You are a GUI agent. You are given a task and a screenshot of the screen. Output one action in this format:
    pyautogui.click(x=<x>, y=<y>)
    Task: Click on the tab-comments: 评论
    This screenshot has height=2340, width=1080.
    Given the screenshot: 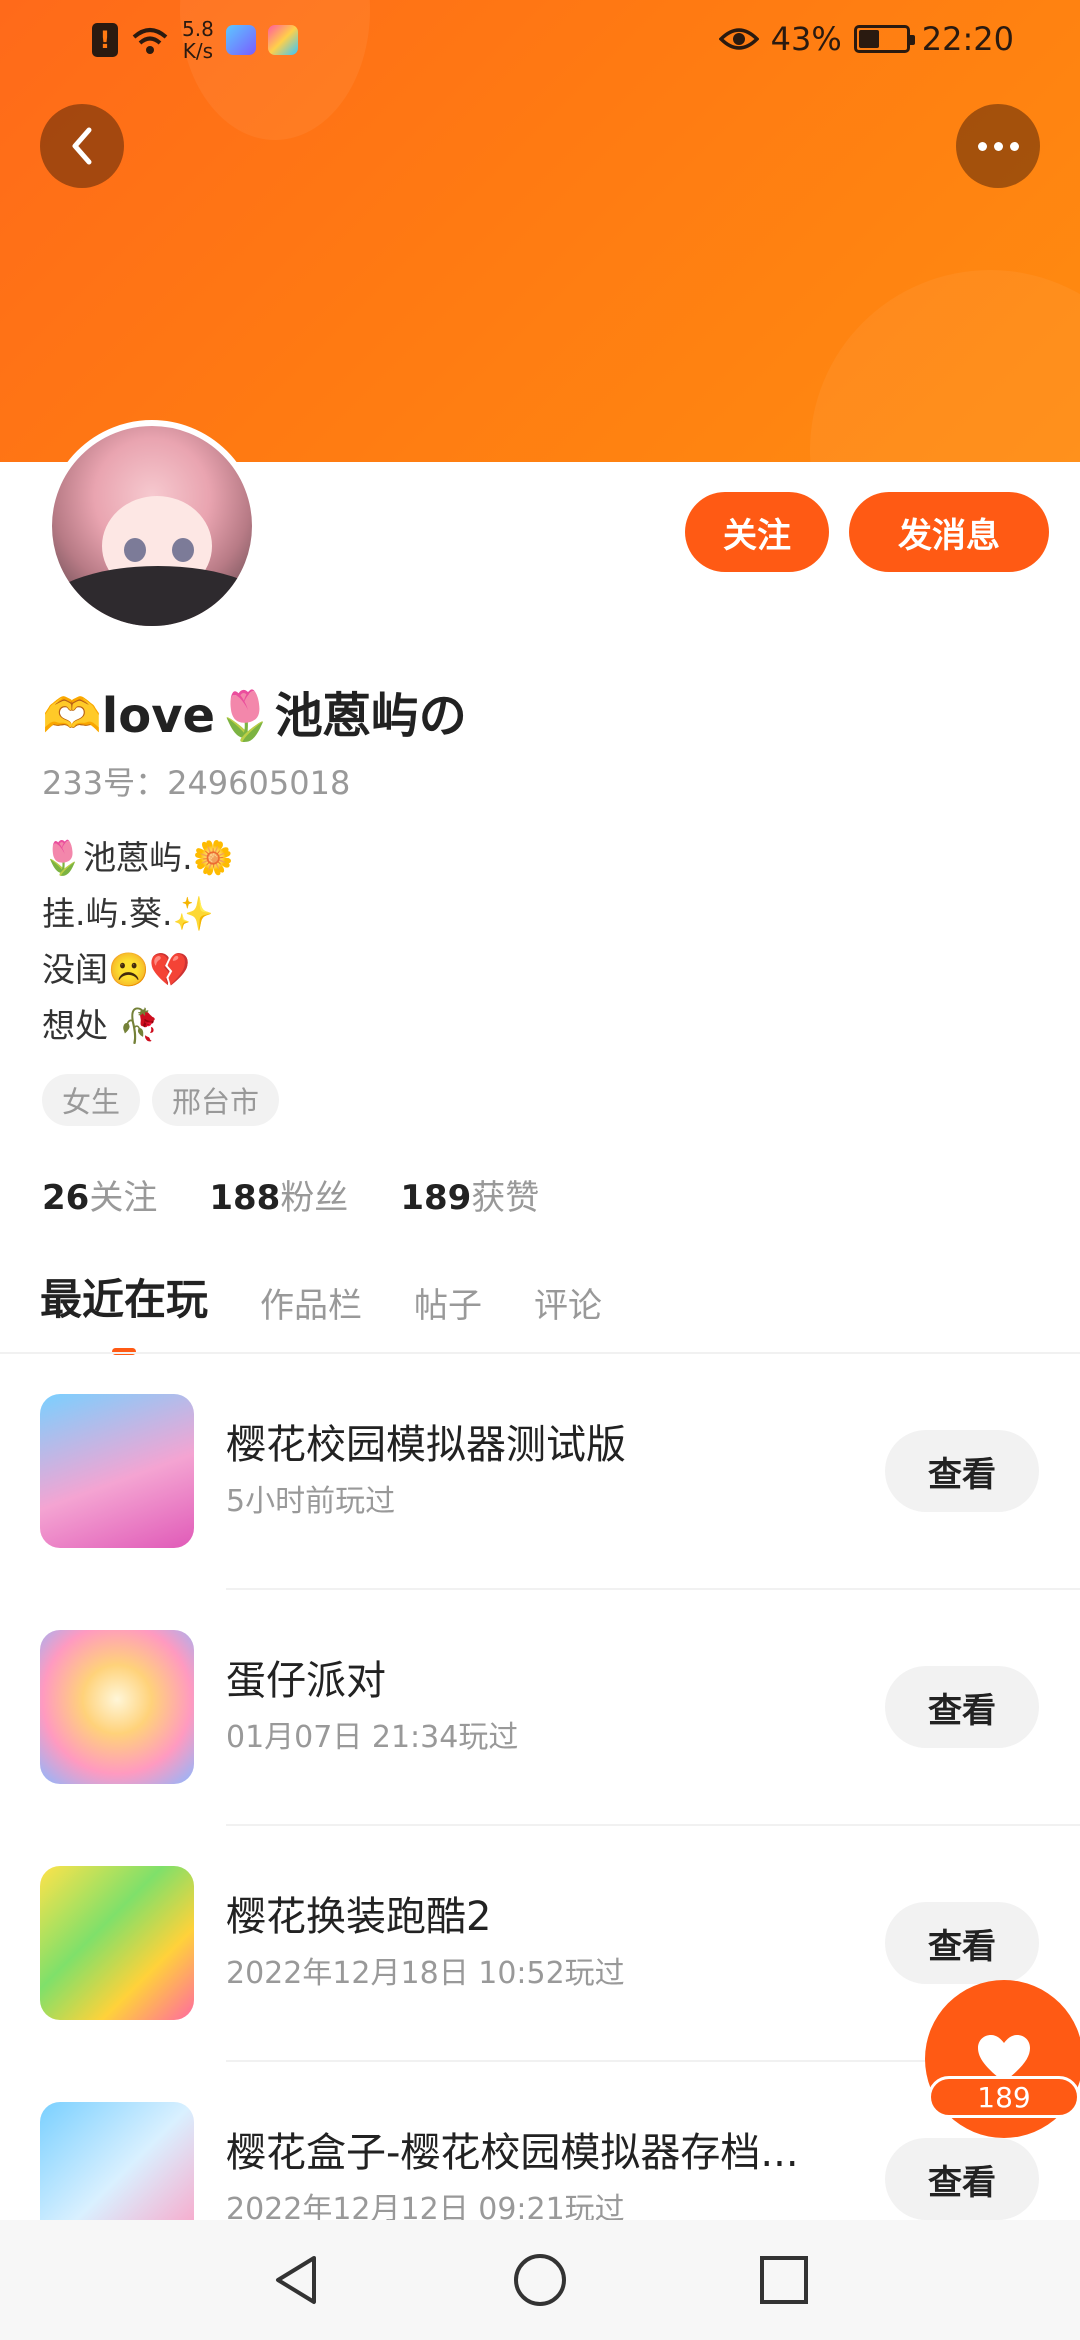 What is the action you would take?
    pyautogui.click(x=568, y=1302)
    